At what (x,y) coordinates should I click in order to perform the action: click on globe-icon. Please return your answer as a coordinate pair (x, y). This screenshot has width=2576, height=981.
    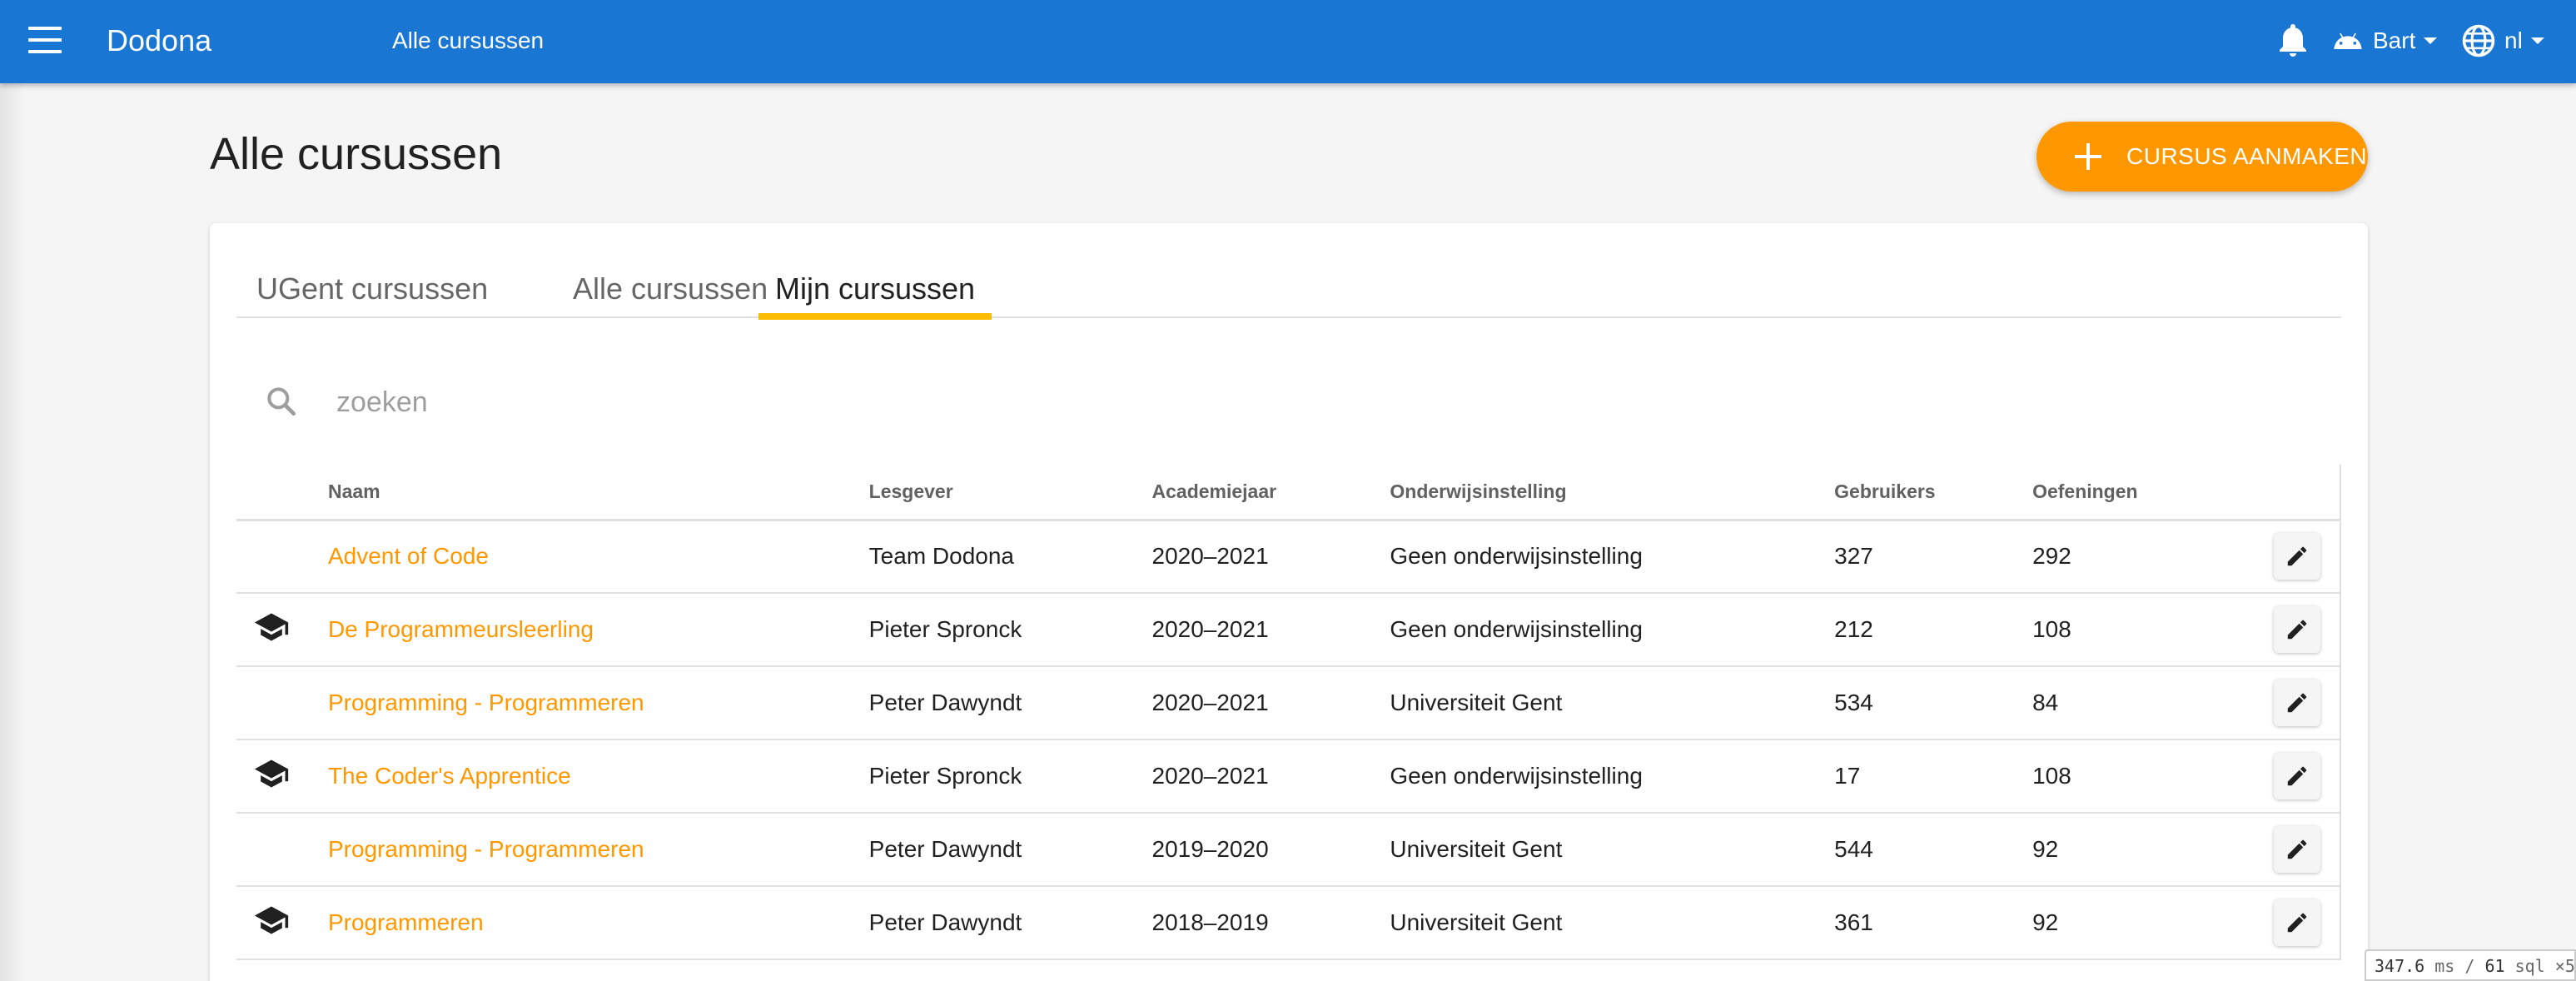
    Looking at the image, I should click on (2478, 41).